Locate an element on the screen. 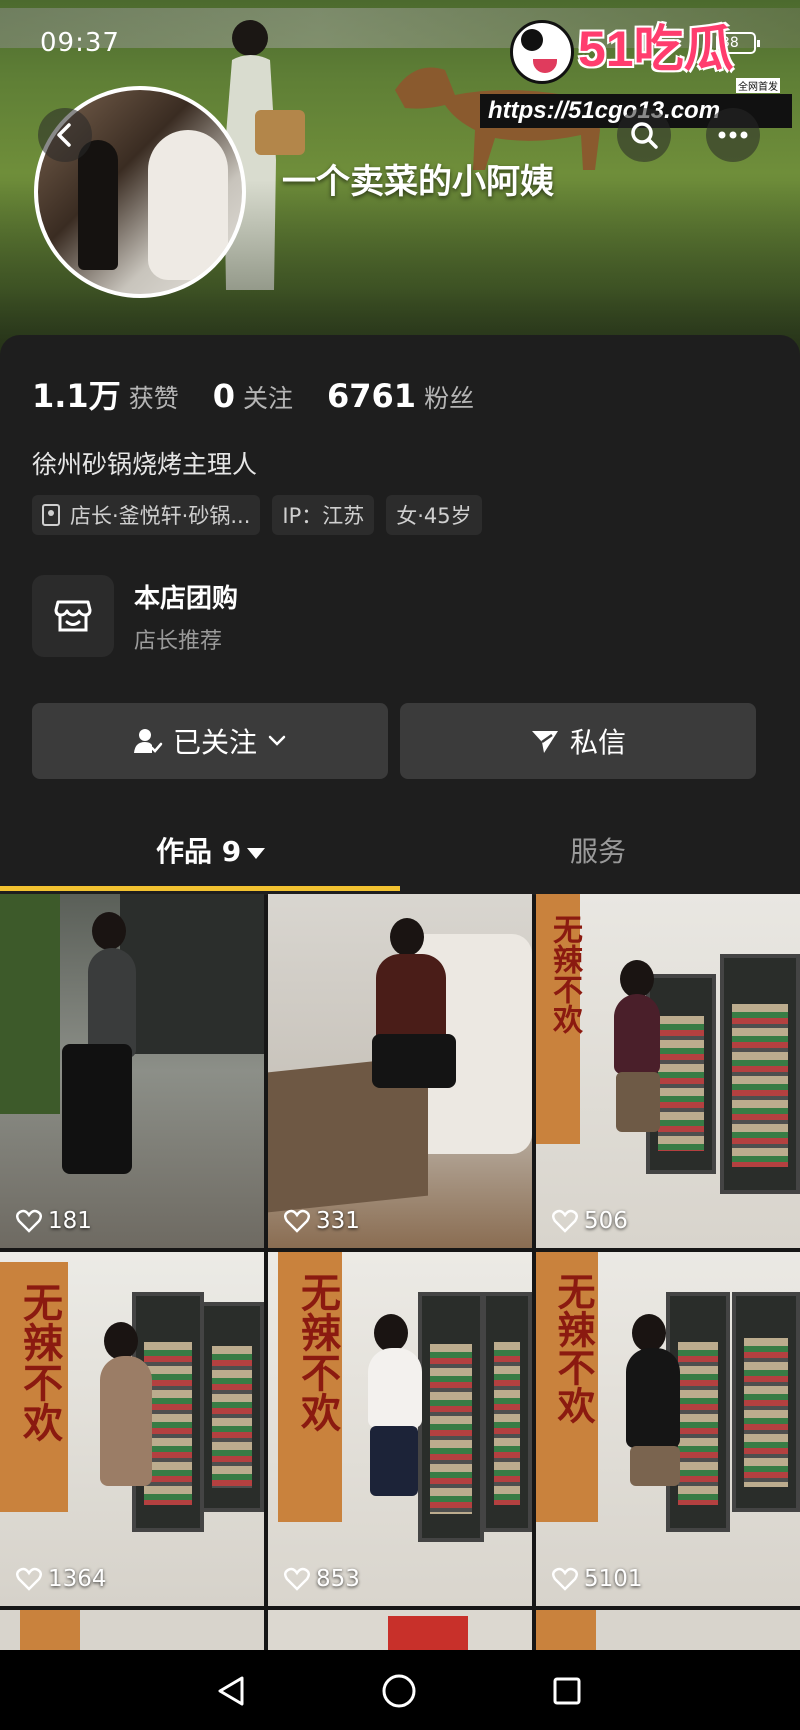 This screenshot has height=1730, width=800. stat-following-value: 0 is located at coordinates (223, 396).